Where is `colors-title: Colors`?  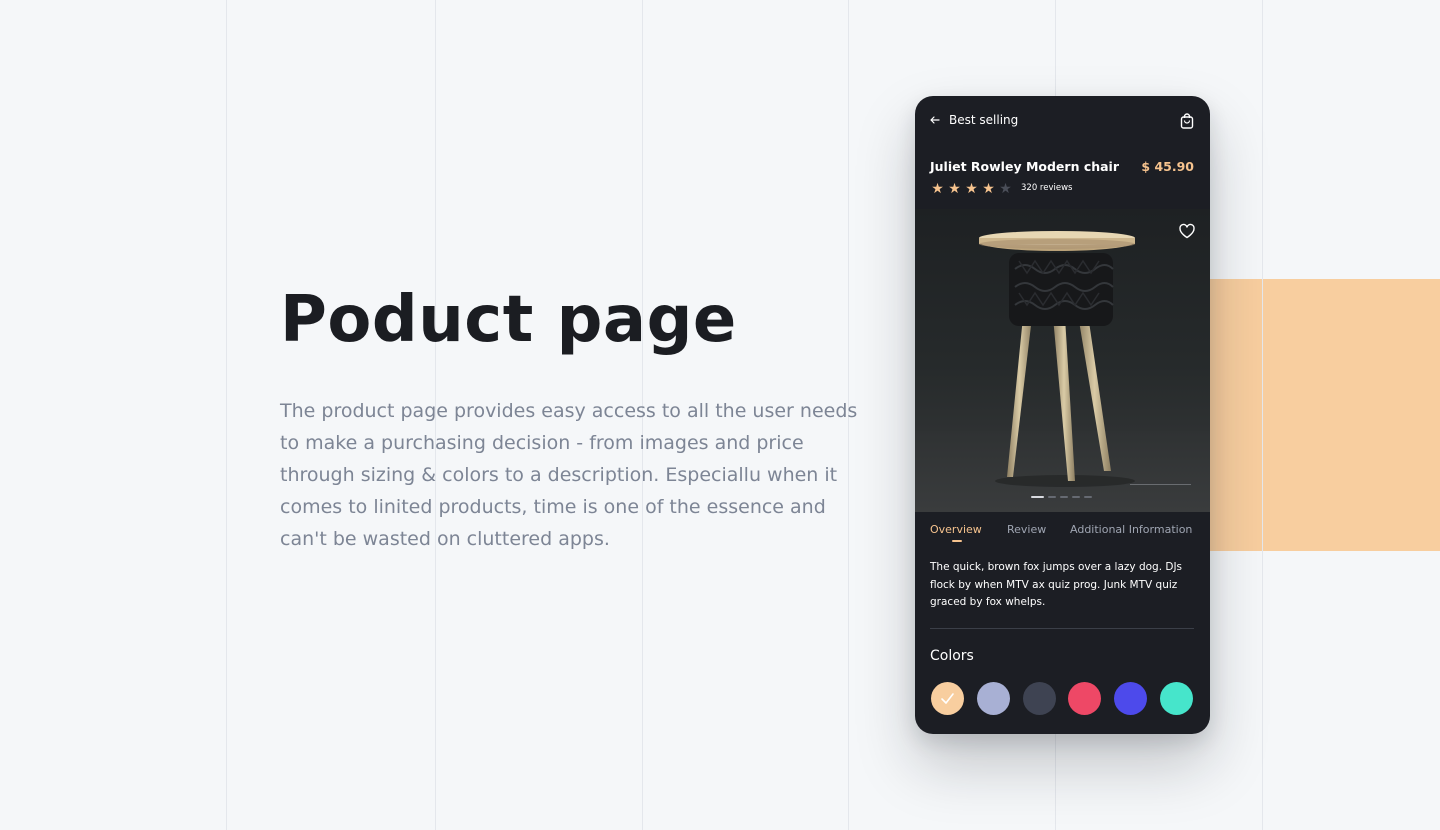 colors-title: Colors is located at coordinates (952, 656).